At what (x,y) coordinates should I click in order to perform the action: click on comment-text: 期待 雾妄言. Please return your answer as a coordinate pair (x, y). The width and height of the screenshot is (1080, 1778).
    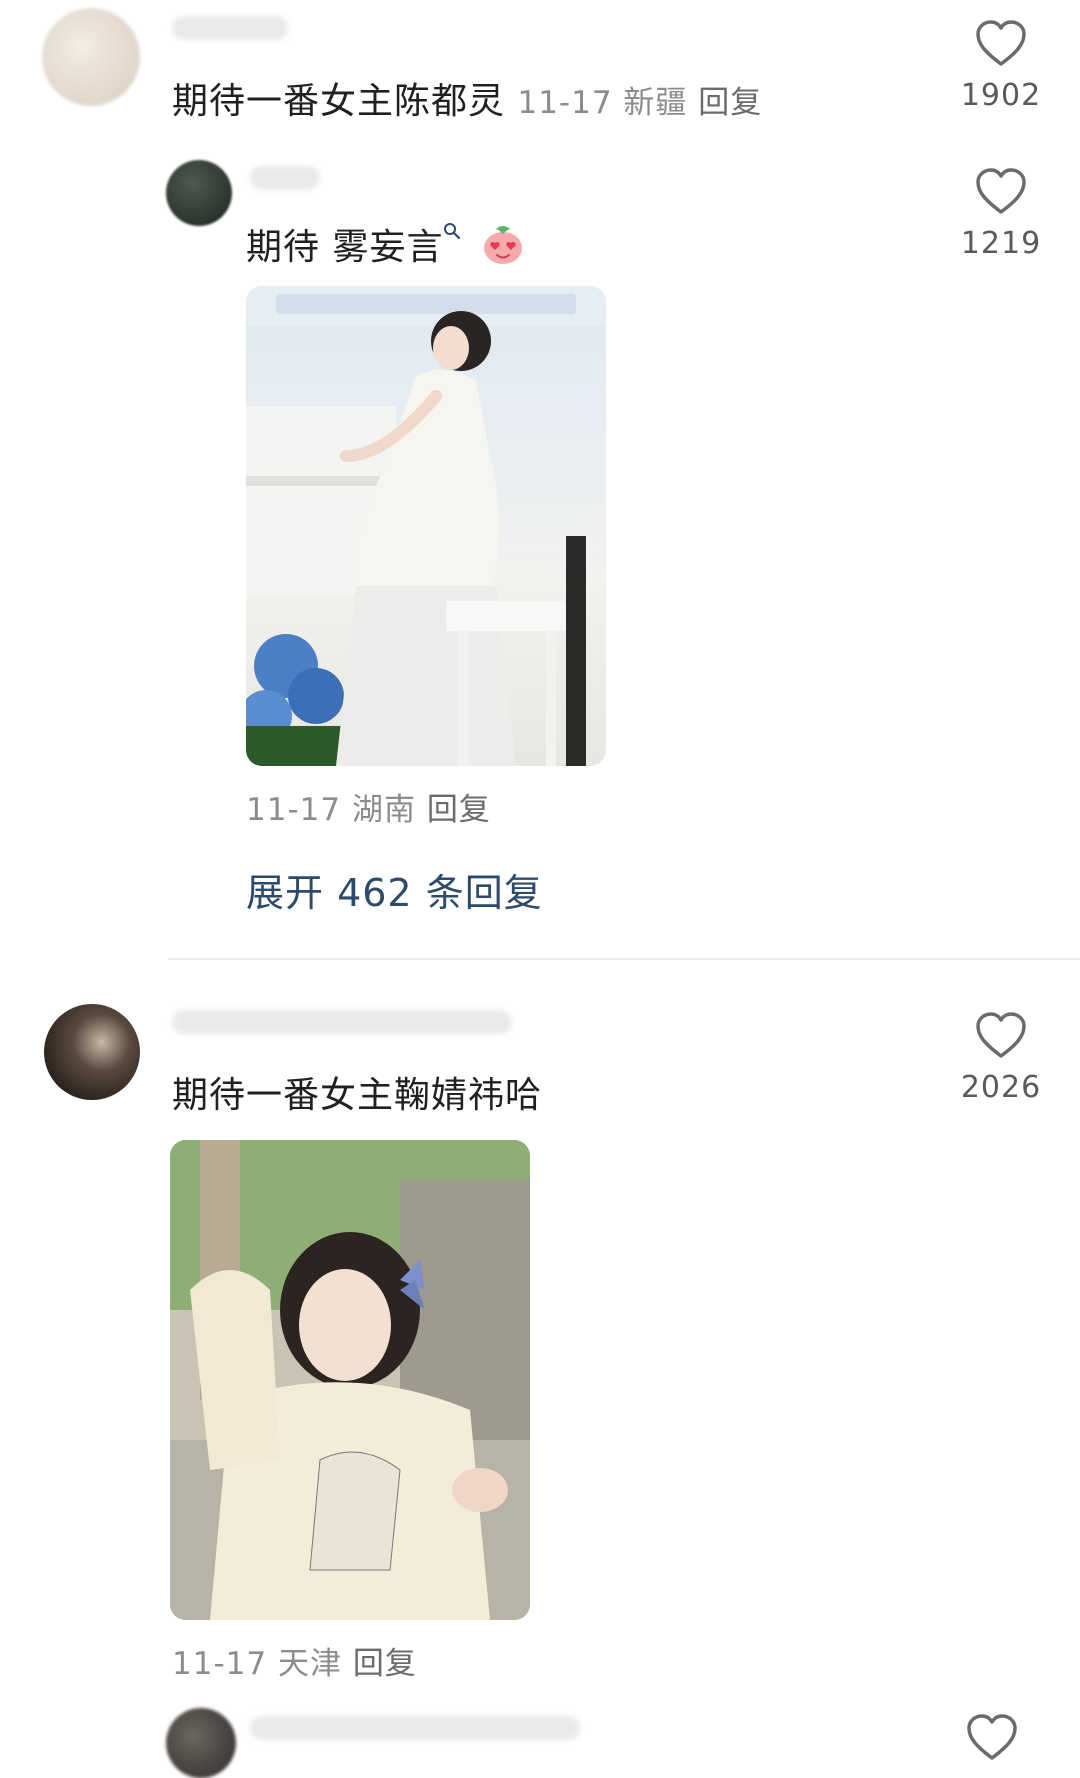
    Looking at the image, I should click on (386, 244).